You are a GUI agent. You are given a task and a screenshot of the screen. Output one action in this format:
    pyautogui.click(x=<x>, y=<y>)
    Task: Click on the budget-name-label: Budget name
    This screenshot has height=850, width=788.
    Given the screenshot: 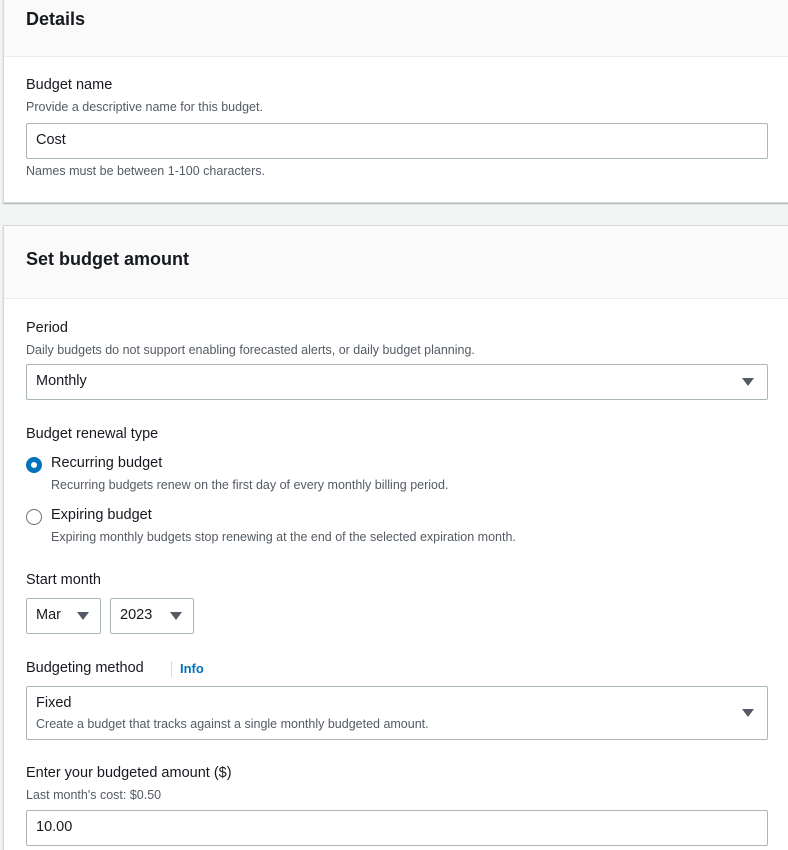 What is the action you would take?
    pyautogui.click(x=69, y=85)
    